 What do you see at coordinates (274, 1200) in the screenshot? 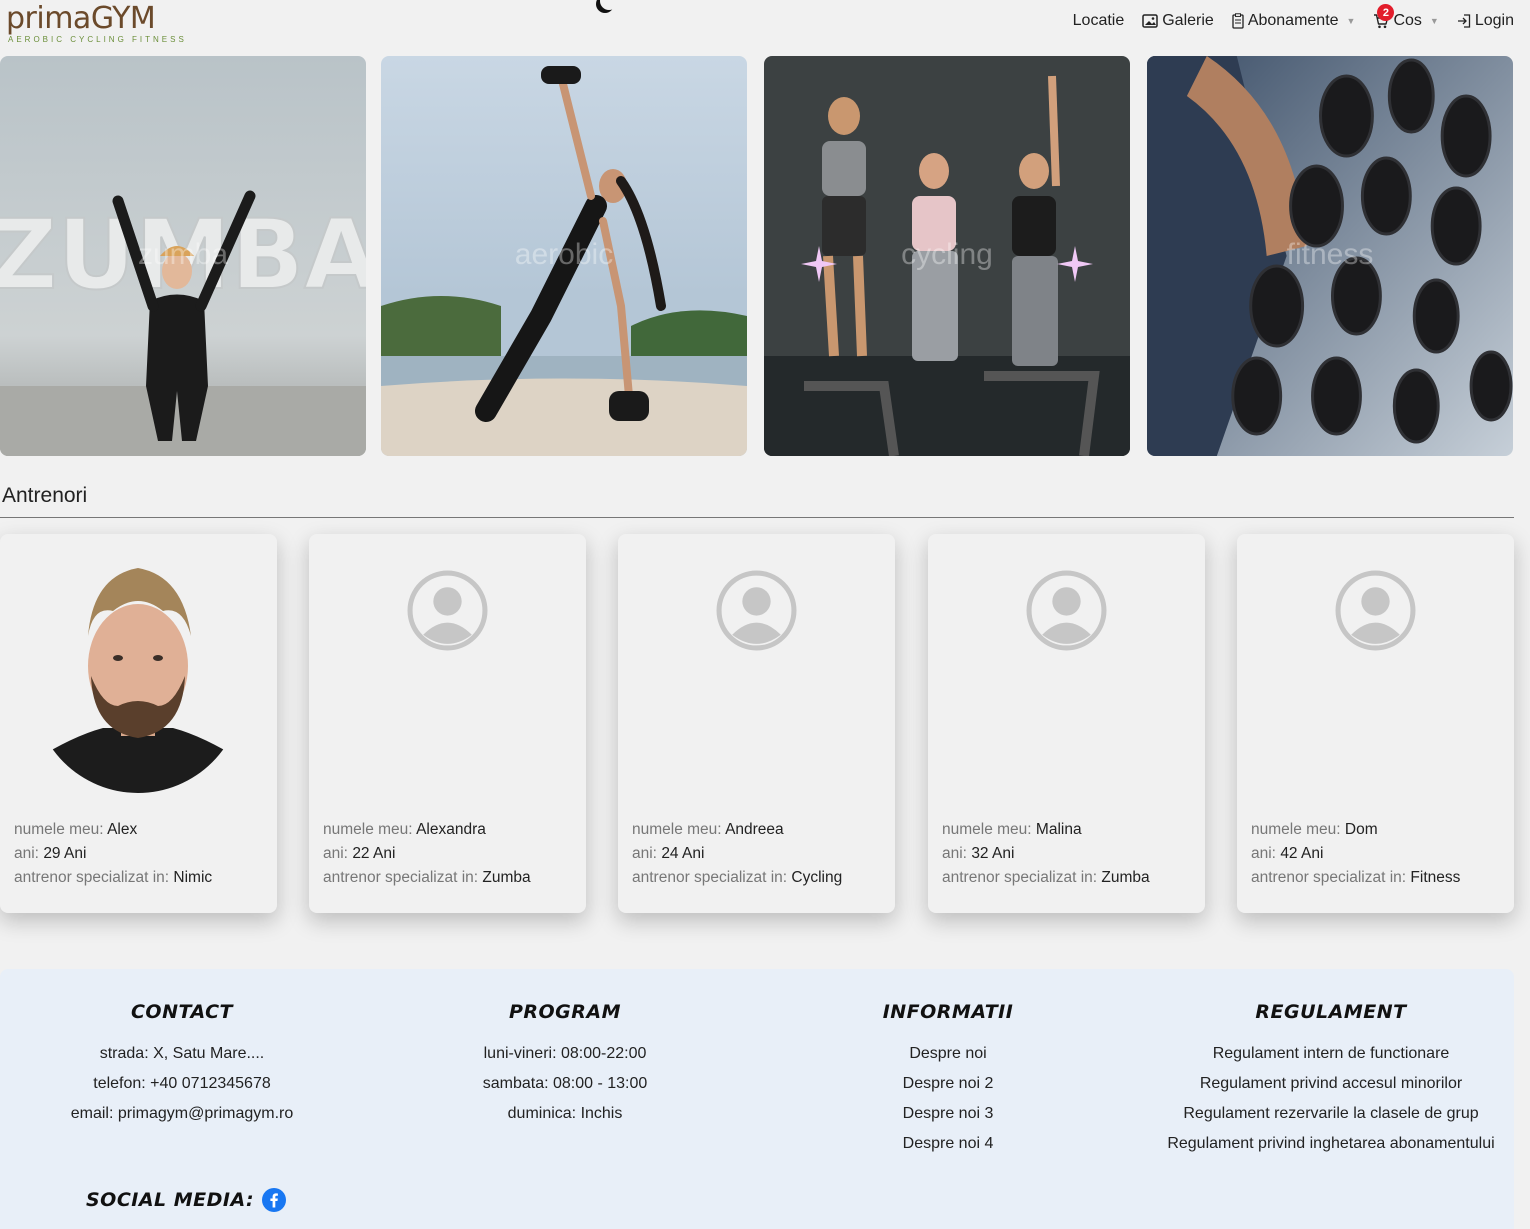
I see `facebook-icon` at bounding box center [274, 1200].